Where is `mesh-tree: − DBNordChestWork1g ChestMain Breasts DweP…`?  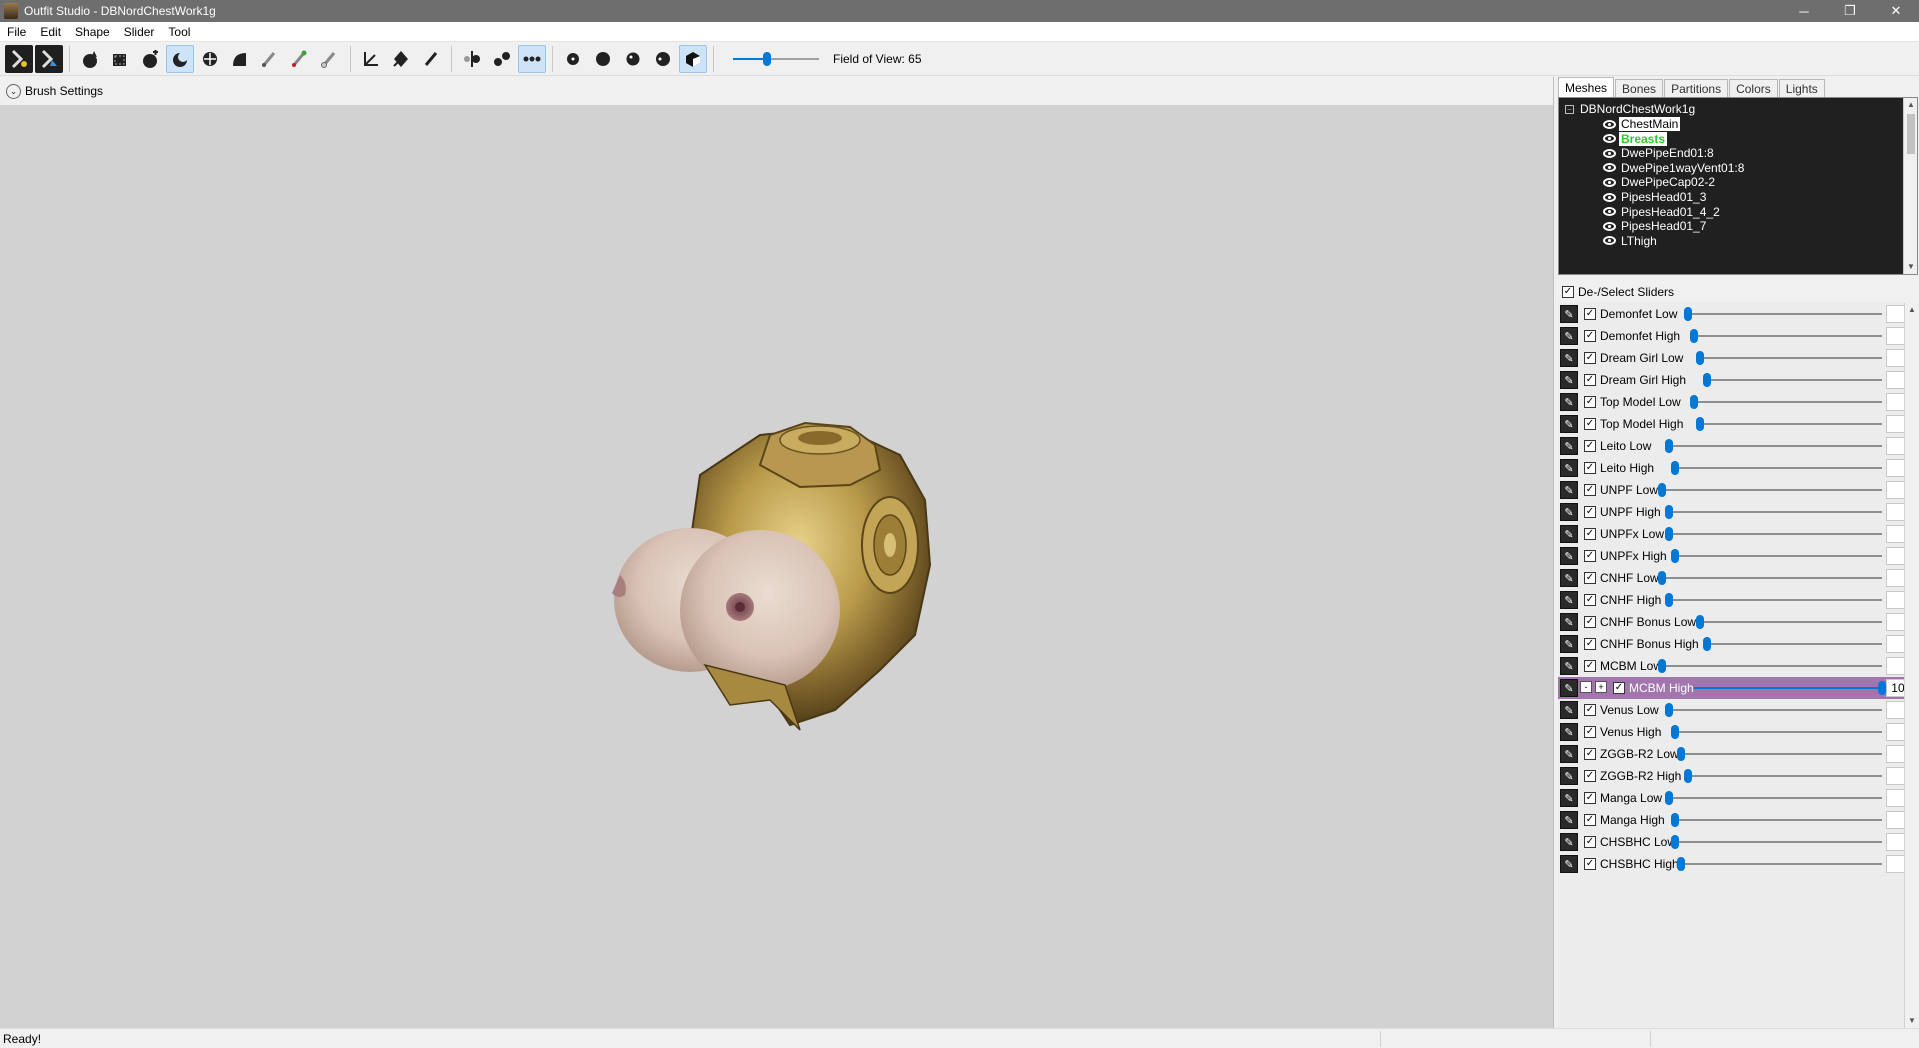 mesh-tree: − DBNordChestWork1g ChestMain Breasts DweP… is located at coordinates (1738, 186).